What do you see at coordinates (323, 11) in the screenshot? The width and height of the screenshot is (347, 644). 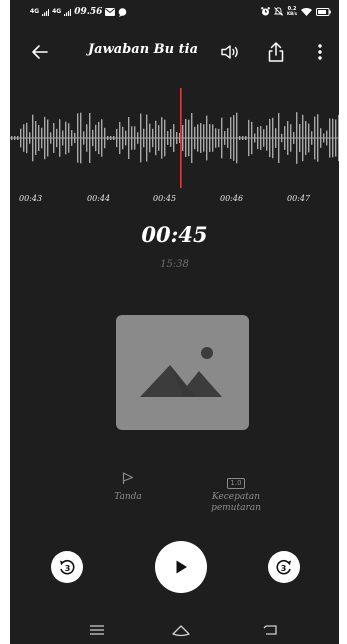 I see `battery-icon` at bounding box center [323, 11].